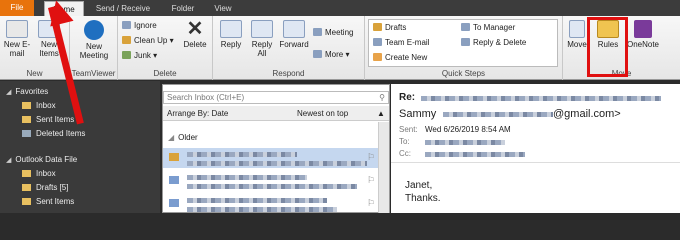  I want to click on qs-reply-delete: Reply & Delete, so click(493, 43).